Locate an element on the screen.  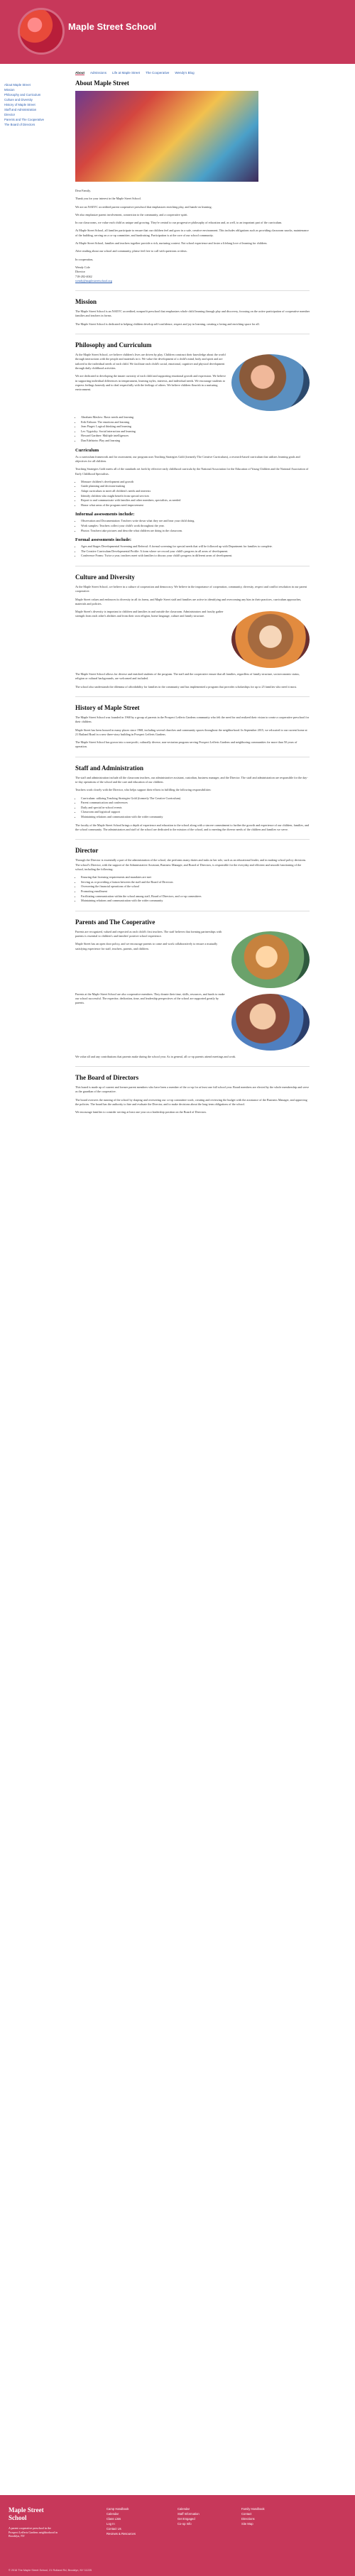
sidebar-item-philosophy: Philosophy and Curriculum is located at coordinates (32, 94).